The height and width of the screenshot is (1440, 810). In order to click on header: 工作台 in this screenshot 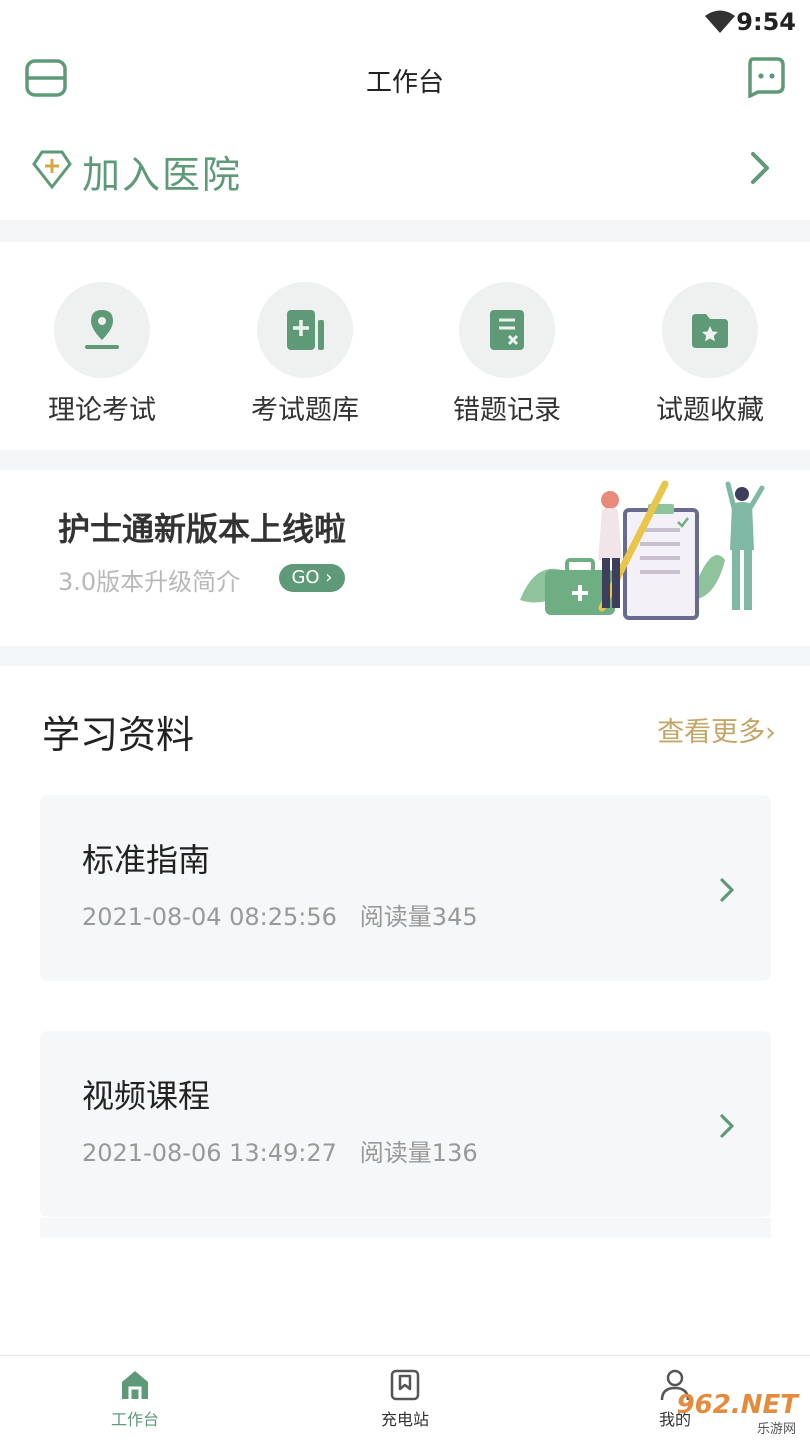, I will do `click(405, 82)`.